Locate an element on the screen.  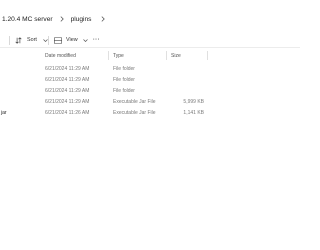
chevron-down-icon is located at coordinates (85, 40).